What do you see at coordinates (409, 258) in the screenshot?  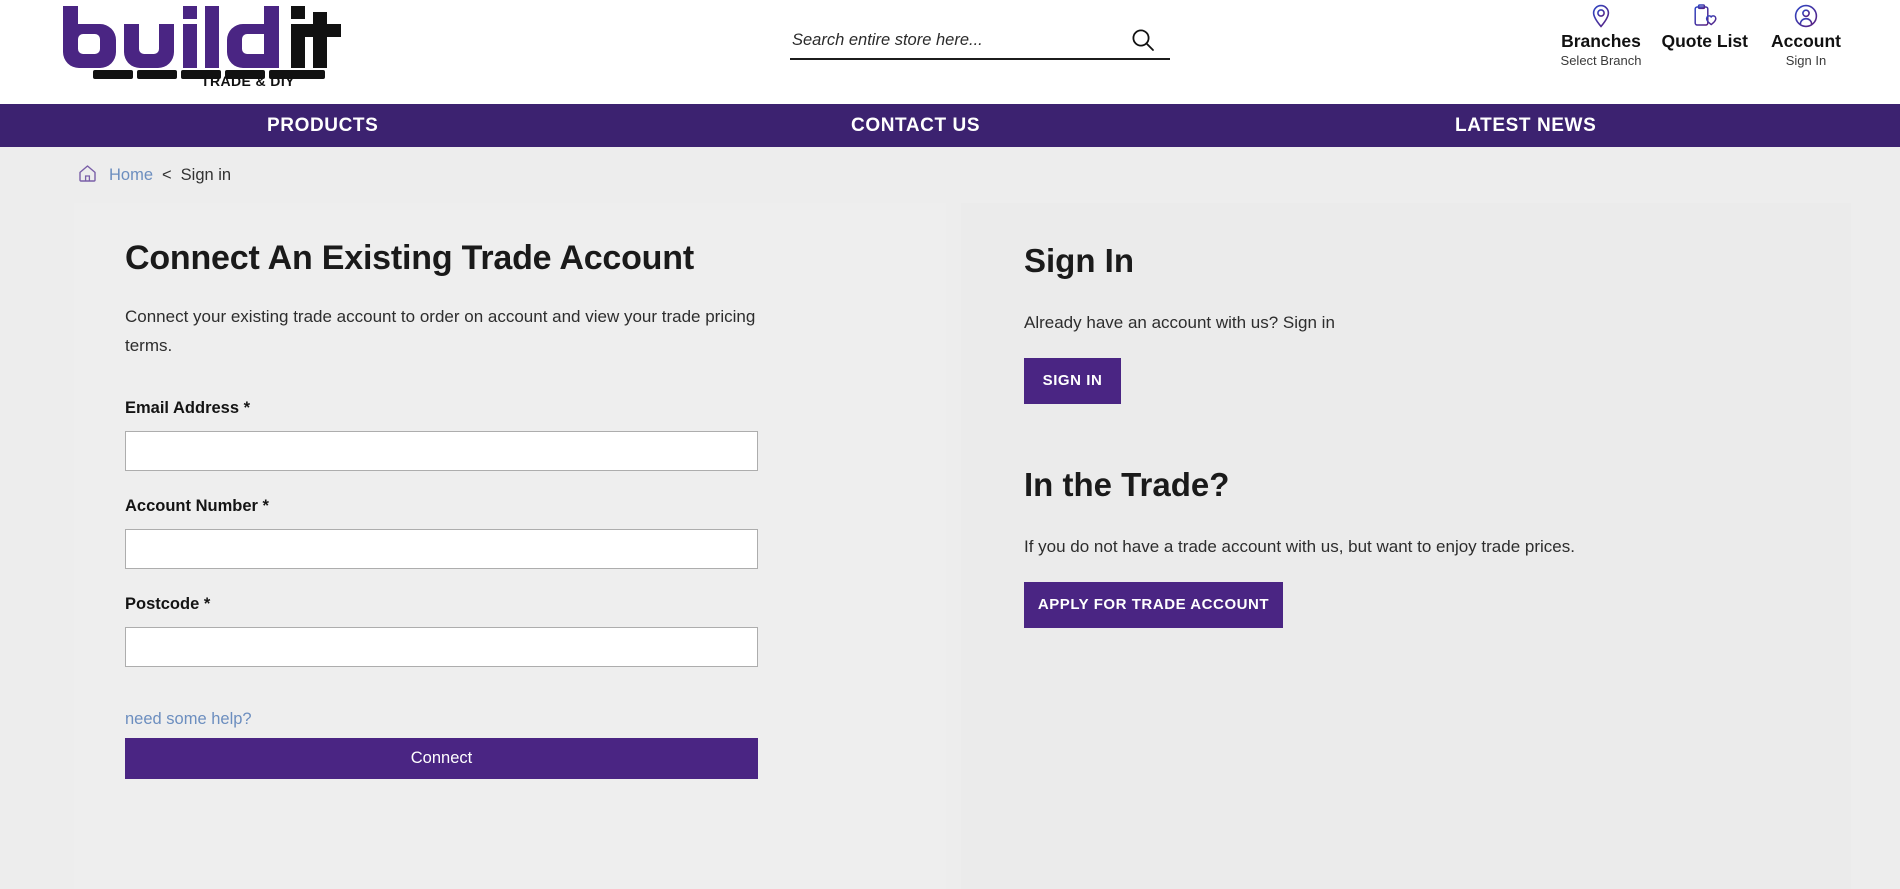 I see `page-title: Connect An Existing Trade Account` at bounding box center [409, 258].